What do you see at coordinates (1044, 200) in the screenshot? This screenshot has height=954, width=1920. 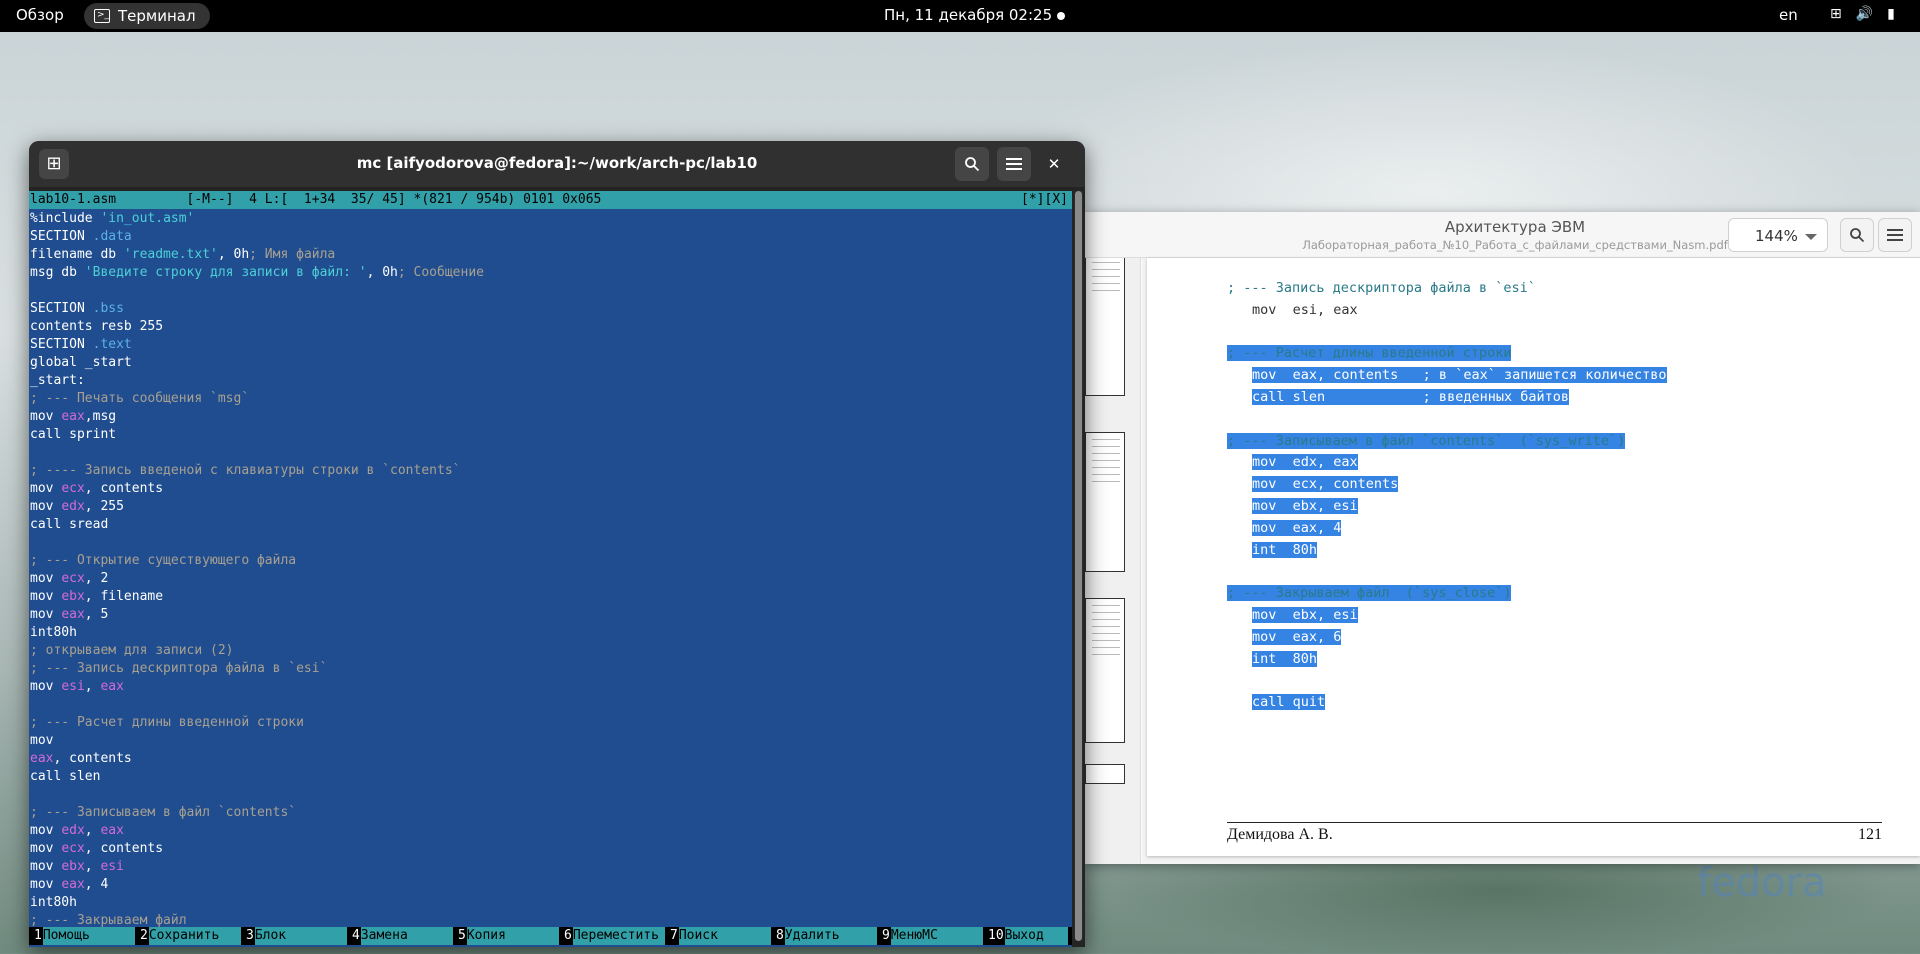 I see `editor-window-buttons: [*][X]` at bounding box center [1044, 200].